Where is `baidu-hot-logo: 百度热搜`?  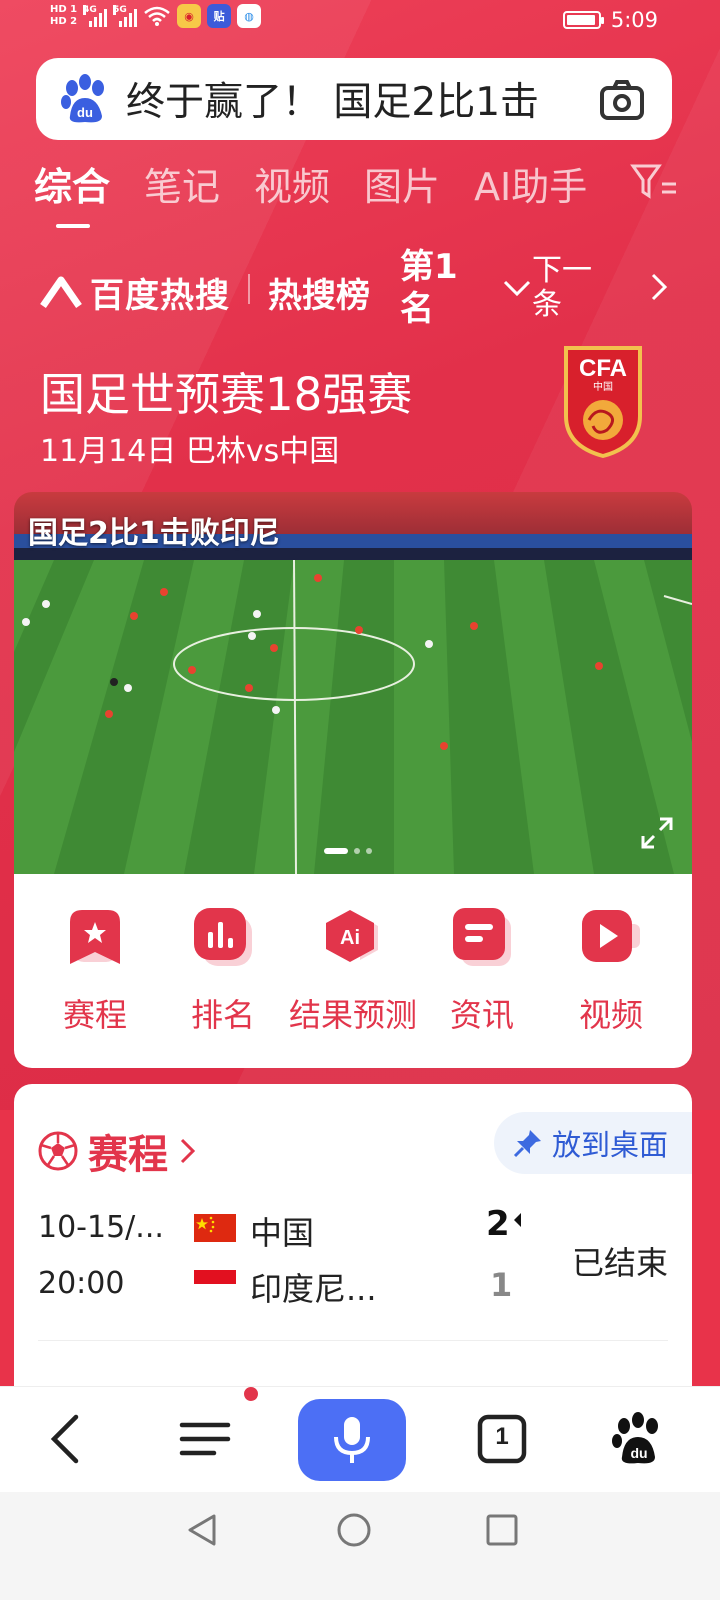 baidu-hot-logo: 百度热搜 is located at coordinates (135, 292).